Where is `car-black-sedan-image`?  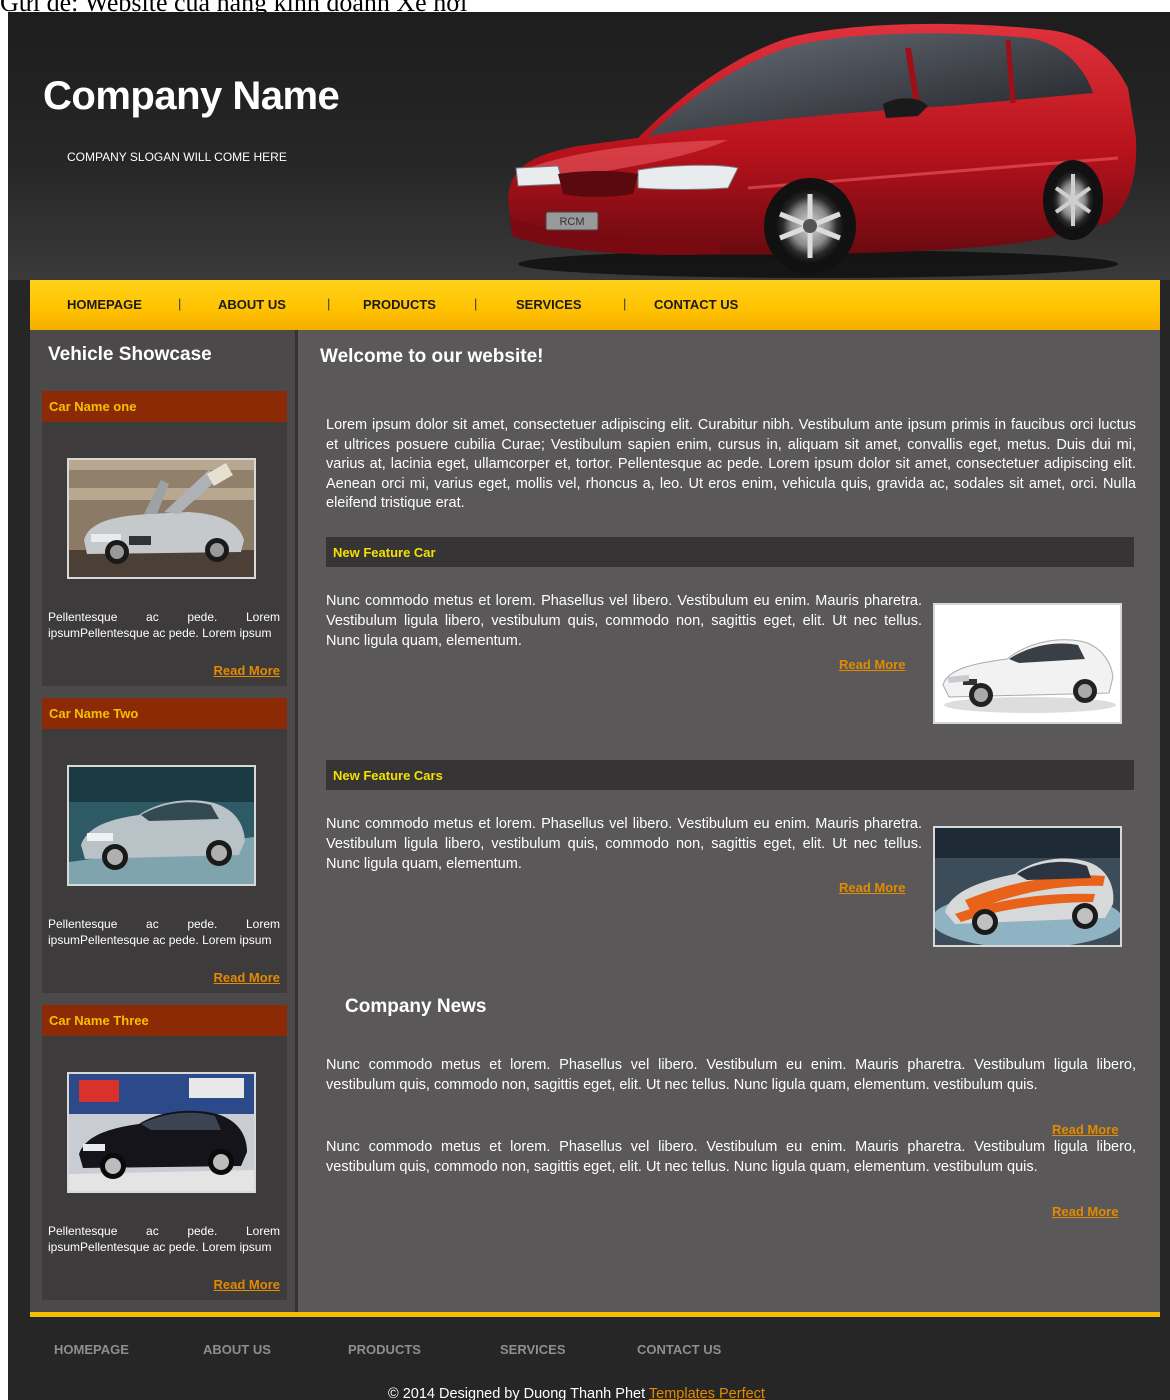 car-black-sedan-image is located at coordinates (161, 1132).